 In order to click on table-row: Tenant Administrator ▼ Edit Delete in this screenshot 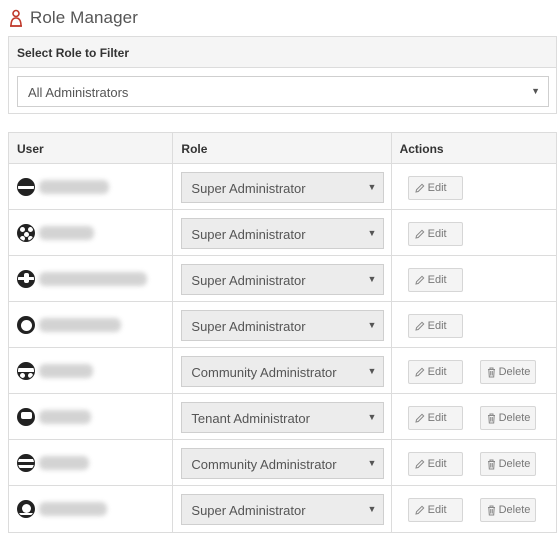, I will do `click(282, 417)`.